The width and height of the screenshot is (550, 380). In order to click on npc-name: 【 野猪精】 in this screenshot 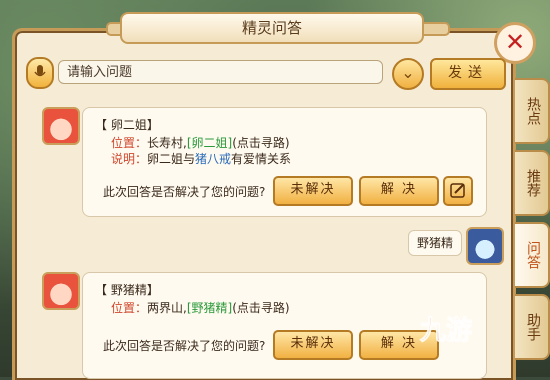, I will do `click(127, 290)`.